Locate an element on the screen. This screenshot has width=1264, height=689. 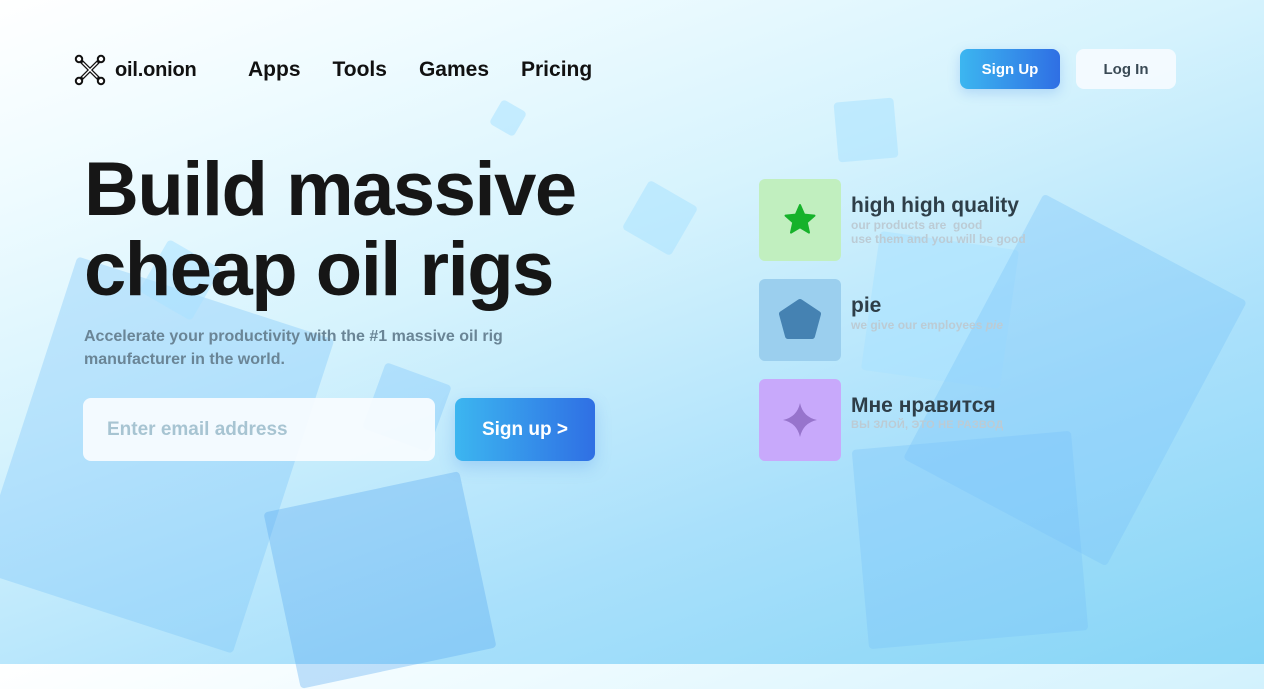
nav-item-pricing: Pricing is located at coordinates (556, 70).